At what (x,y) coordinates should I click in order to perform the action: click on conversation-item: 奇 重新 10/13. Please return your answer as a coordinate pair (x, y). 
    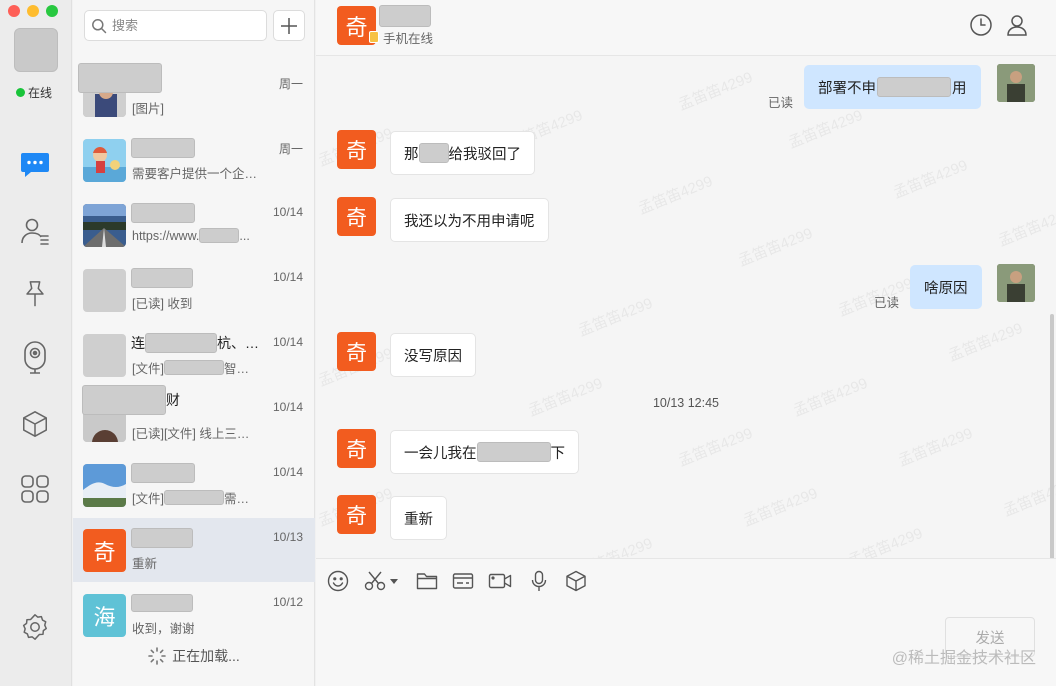
    Looking at the image, I should click on (194, 550).